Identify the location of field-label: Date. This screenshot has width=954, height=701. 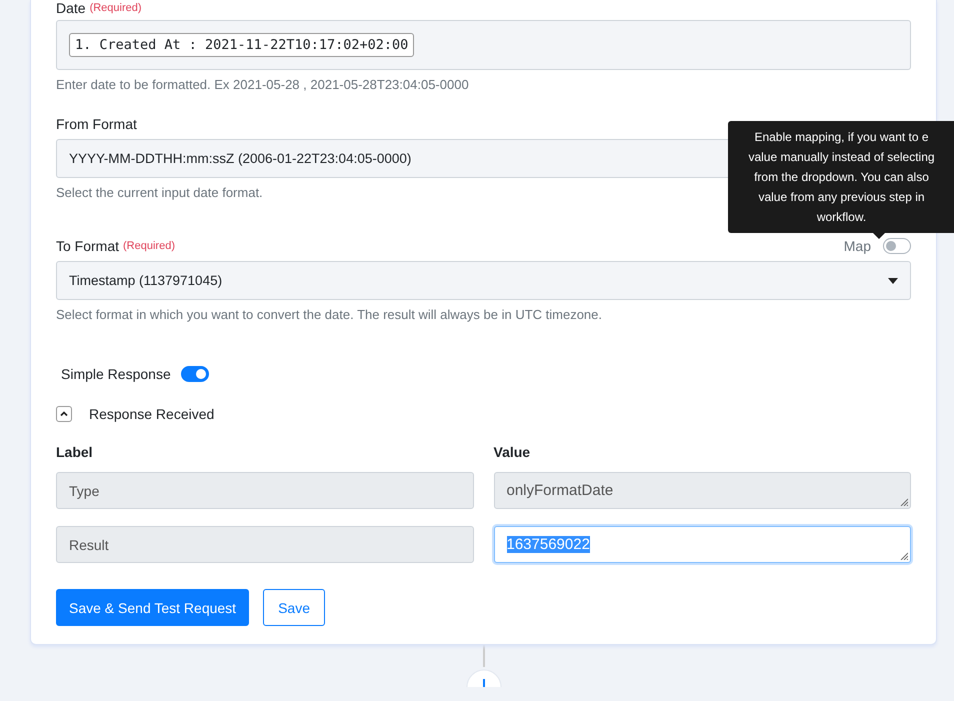
(71, 8).